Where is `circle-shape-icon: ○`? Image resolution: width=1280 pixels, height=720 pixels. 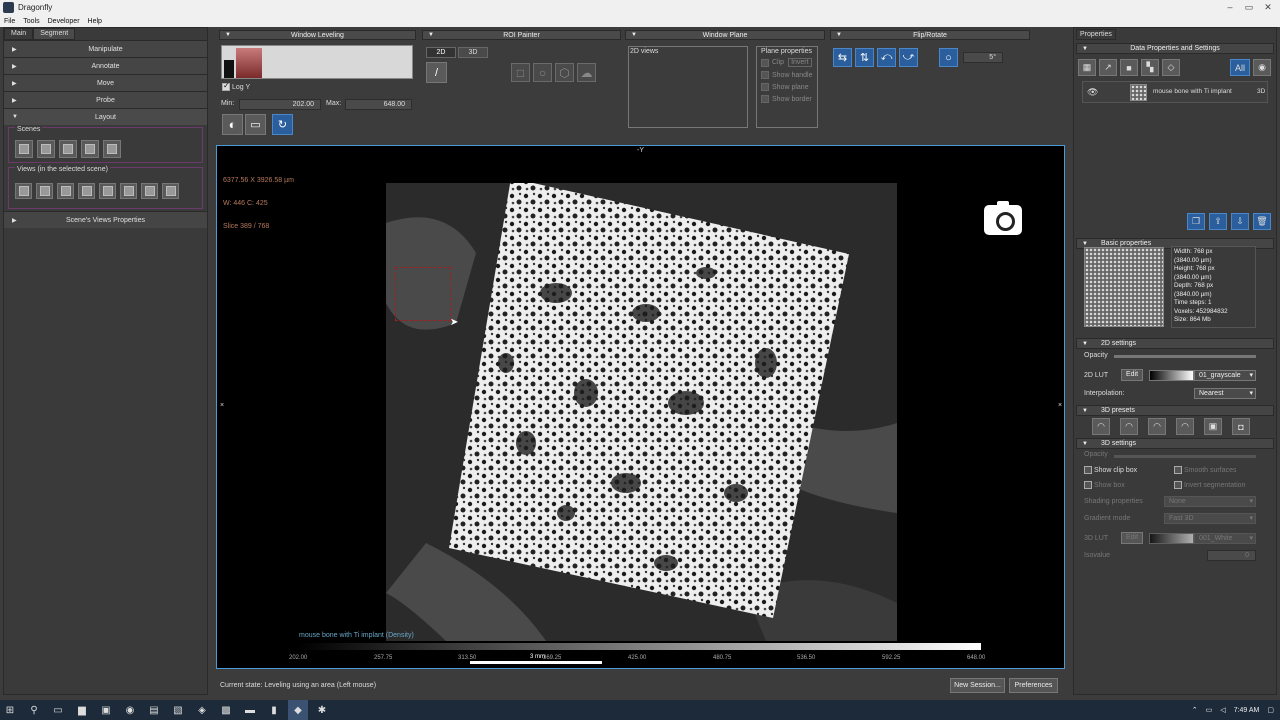
circle-shape-icon: ○ is located at coordinates (542, 72).